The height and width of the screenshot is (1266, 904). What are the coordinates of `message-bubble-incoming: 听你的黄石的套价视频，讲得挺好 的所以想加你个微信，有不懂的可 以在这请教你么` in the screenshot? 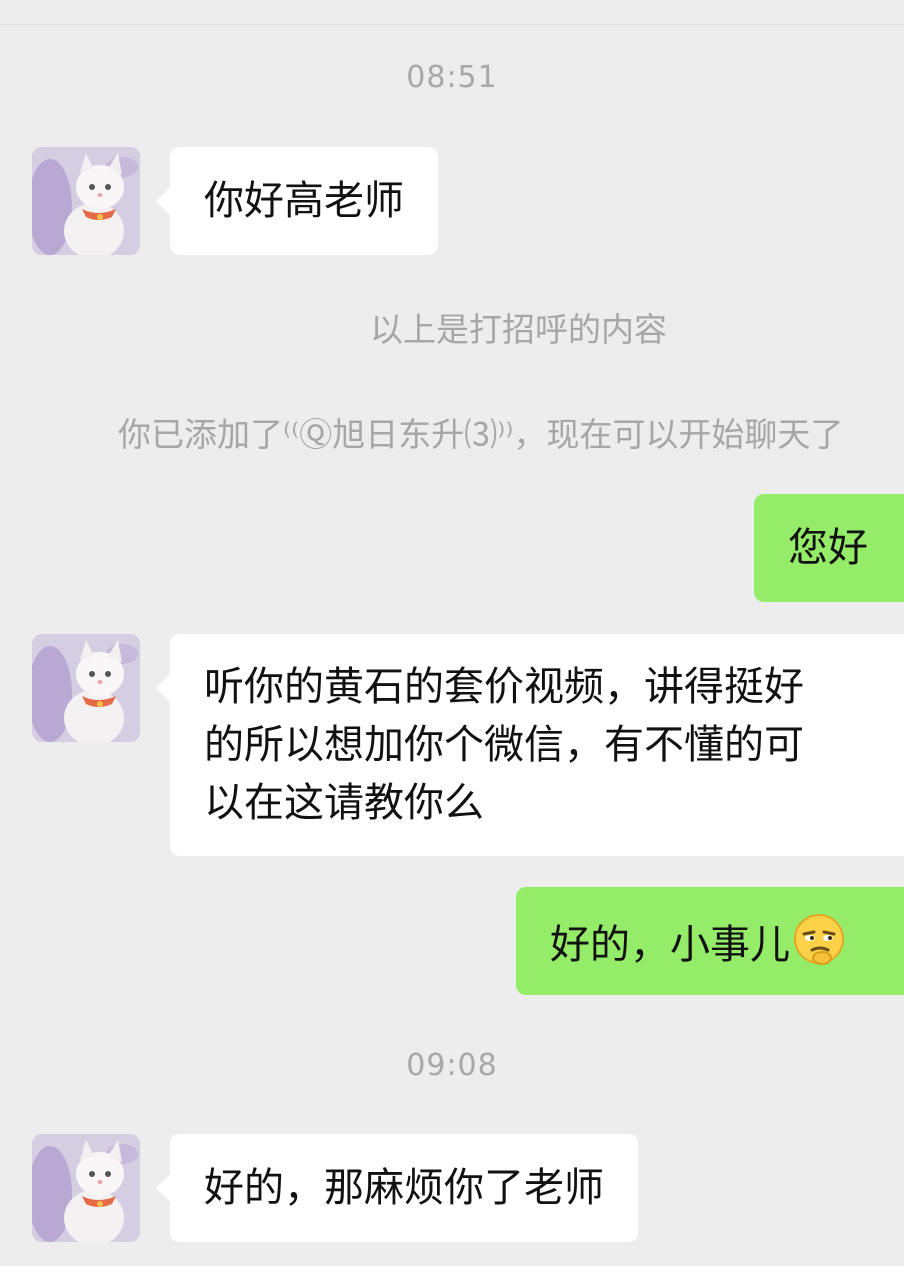 It's located at (530, 745).